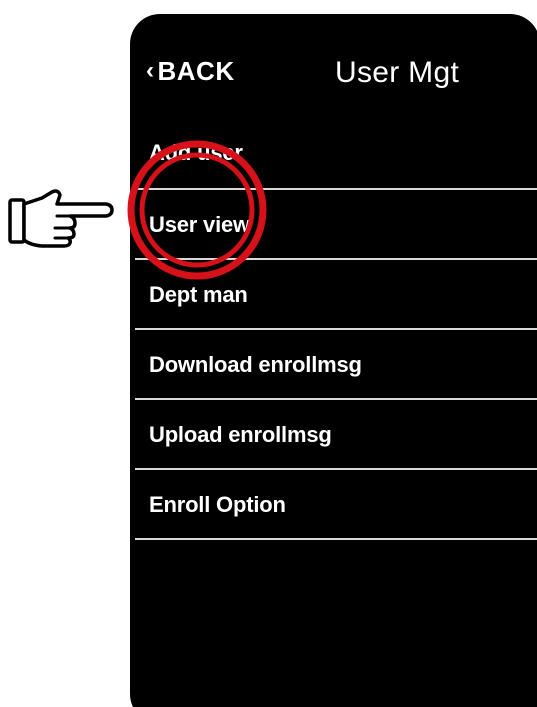 This screenshot has height=707, width=537. Describe the element at coordinates (198, 294) in the screenshot. I see `menu-item-label: Dept man` at that location.